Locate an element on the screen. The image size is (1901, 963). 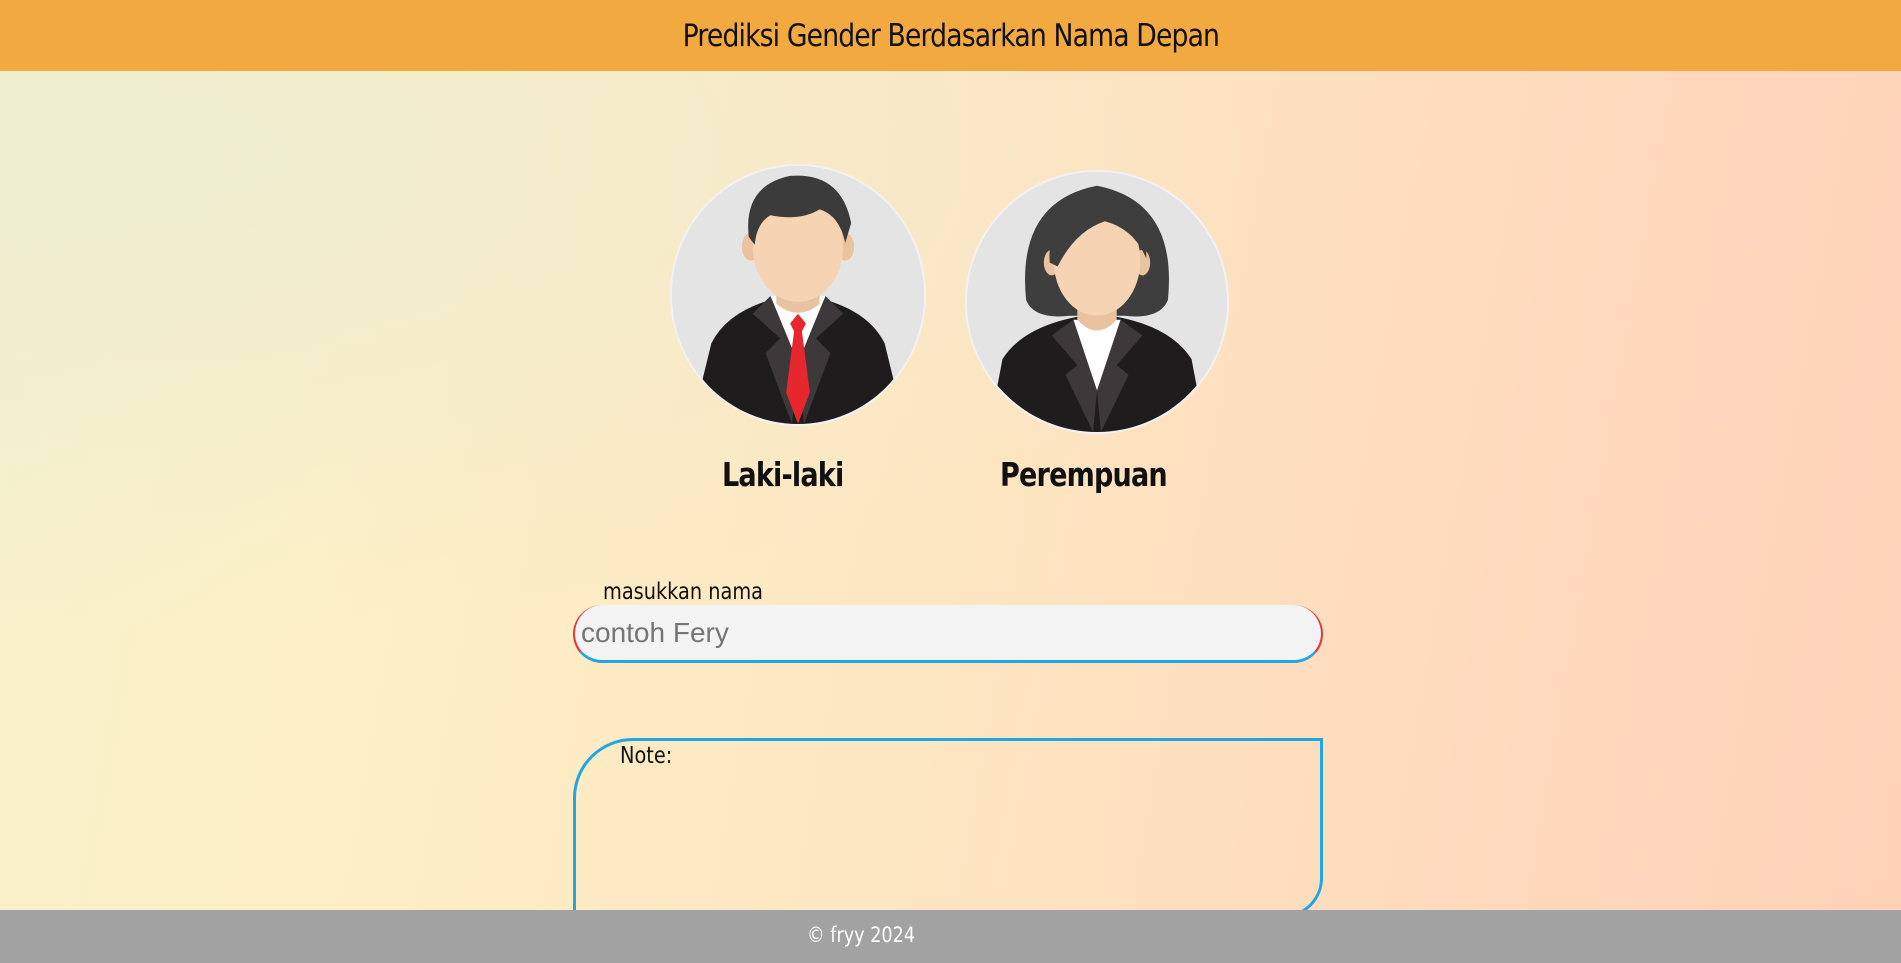
note-box is located at coordinates (948, 828).